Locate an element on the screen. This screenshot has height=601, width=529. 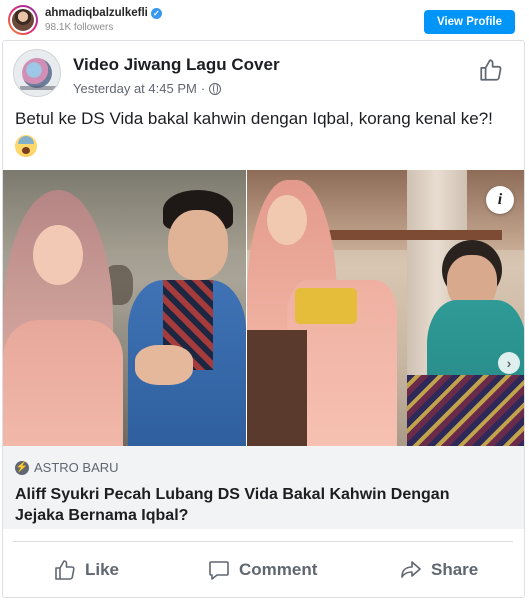
profile-username: ahmadiqbalzulkefli ✓ is located at coordinates (103, 13).